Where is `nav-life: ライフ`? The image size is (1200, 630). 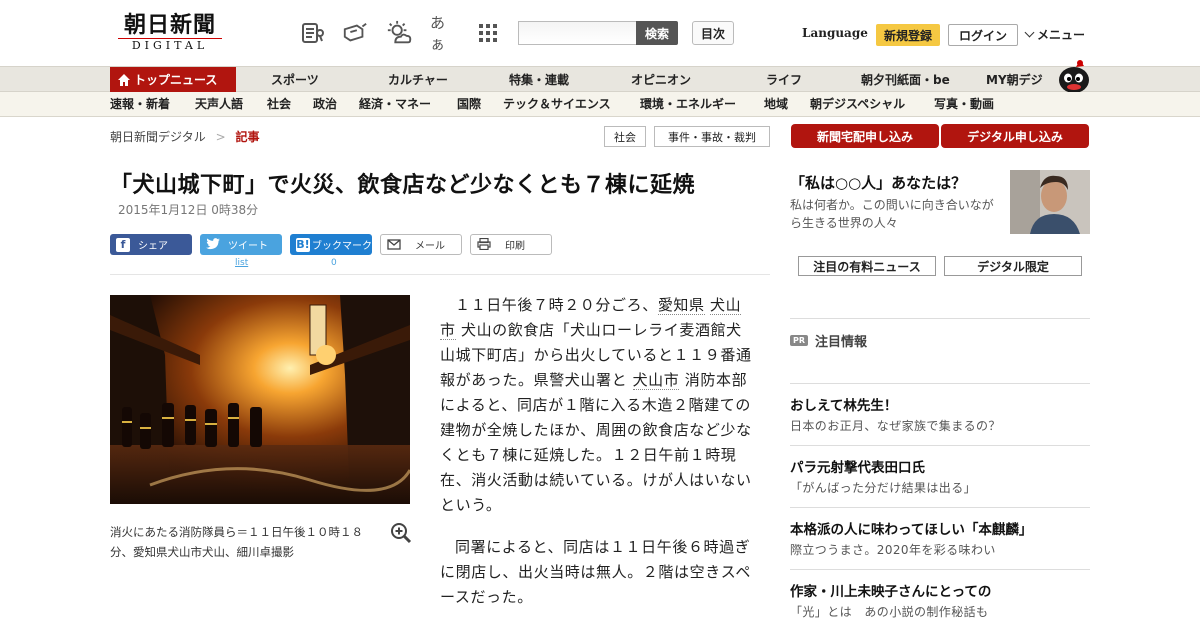
nav-life: ライフ is located at coordinates (784, 80).